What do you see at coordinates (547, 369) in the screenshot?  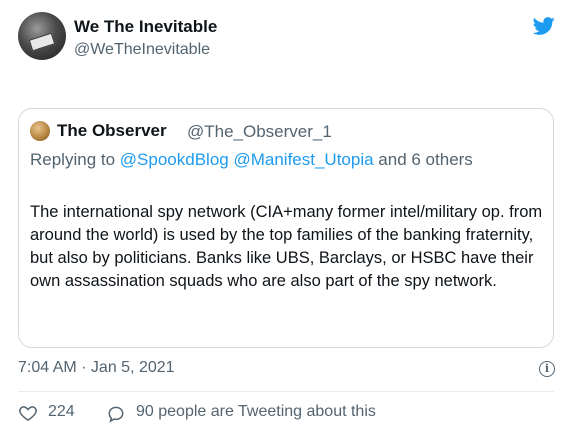 I see `info-icon: i` at bounding box center [547, 369].